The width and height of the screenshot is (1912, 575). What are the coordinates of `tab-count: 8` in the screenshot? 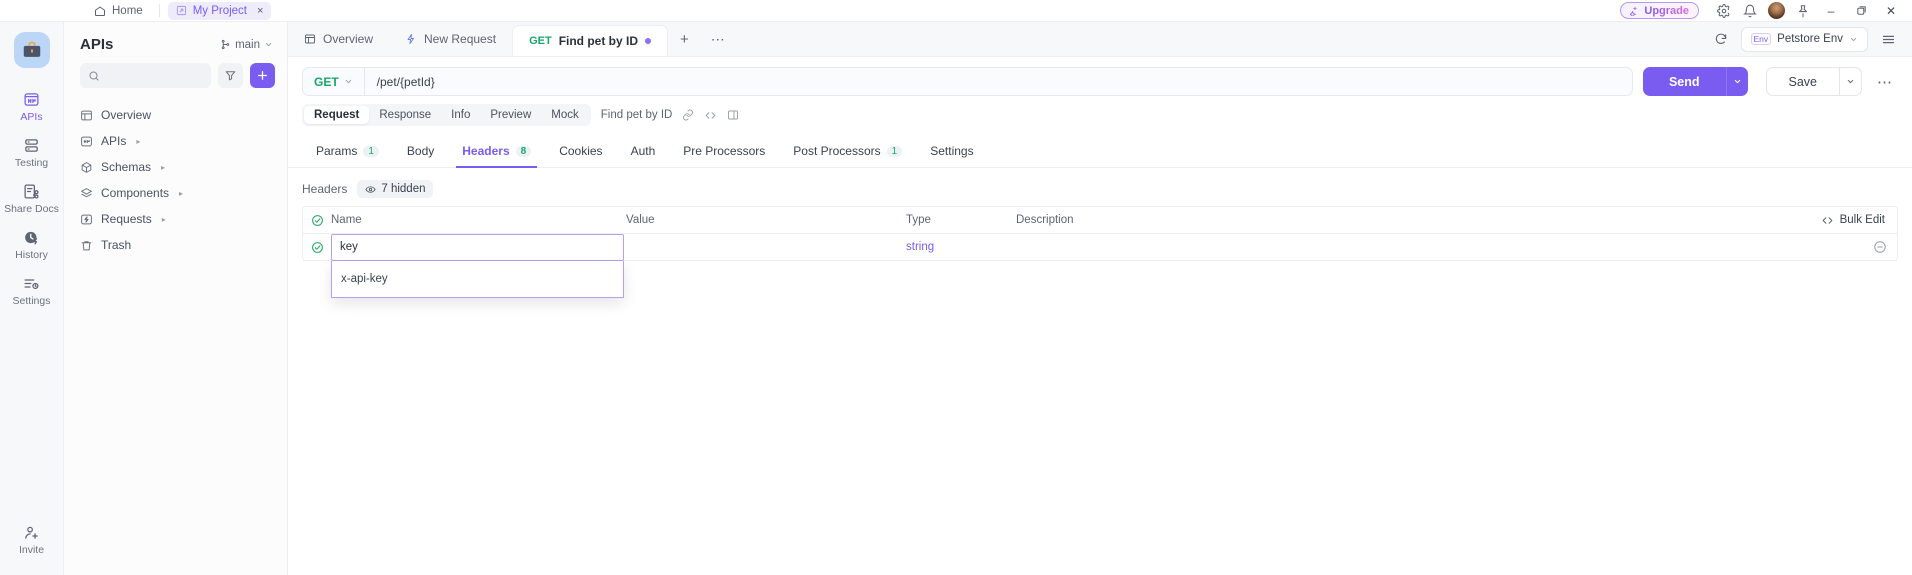 It's located at (523, 151).